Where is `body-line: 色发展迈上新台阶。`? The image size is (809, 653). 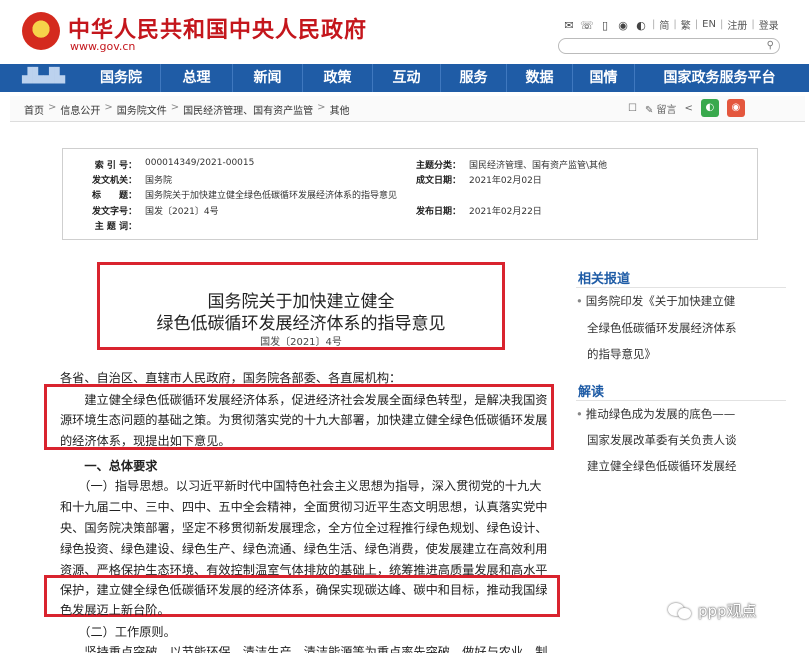
body-line: 色发展迈上新台阶。 is located at coordinates (115, 610).